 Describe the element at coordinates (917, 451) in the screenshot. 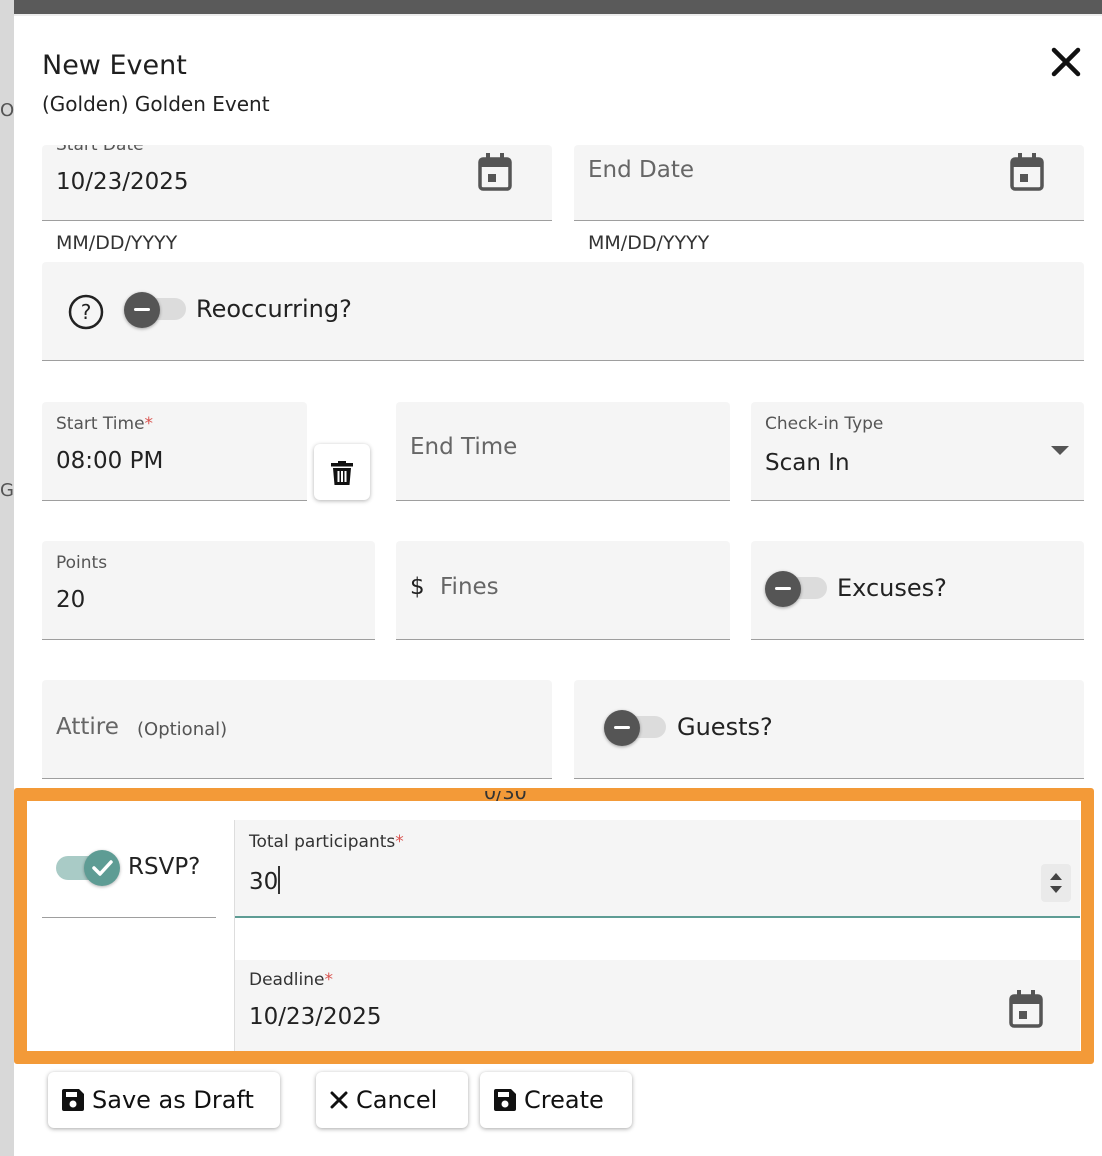

I see `checkin-type-select: Check-in Type Scan In` at that location.